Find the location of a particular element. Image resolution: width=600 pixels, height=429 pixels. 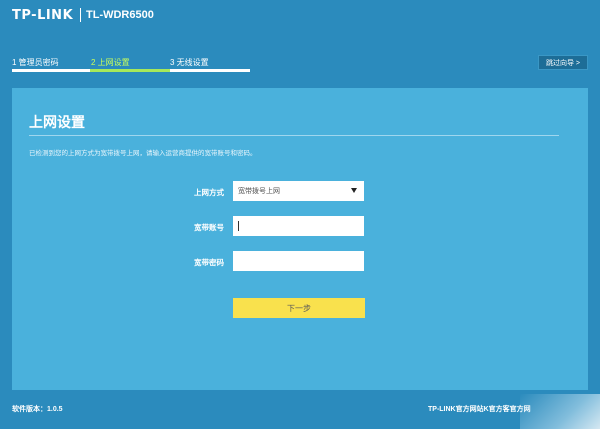

brand-divider is located at coordinates (80, 15).